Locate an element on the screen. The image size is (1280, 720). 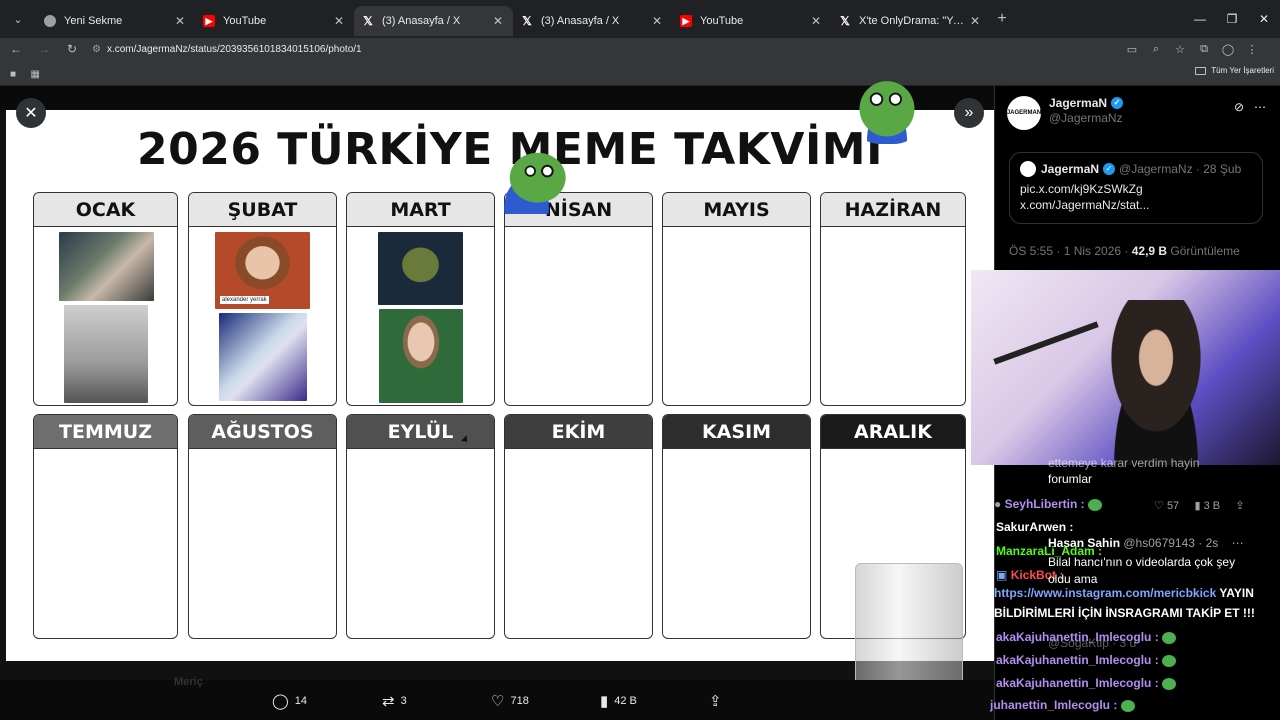
microphone-arm is located at coordinates (1046, 343).